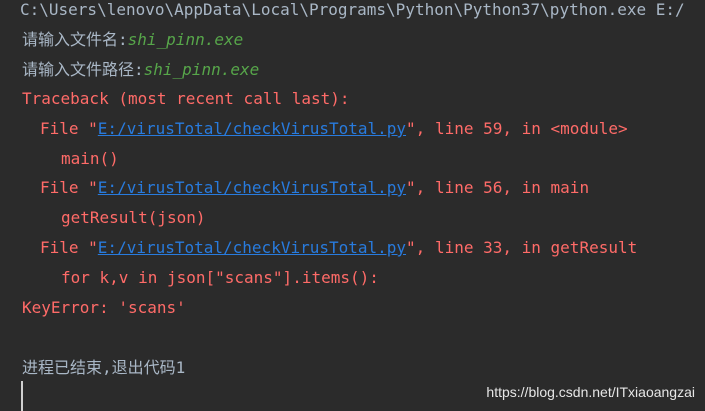  What do you see at coordinates (186, 98) in the screenshot?
I see `traceback-header: Traceback (most recent call last):` at bounding box center [186, 98].